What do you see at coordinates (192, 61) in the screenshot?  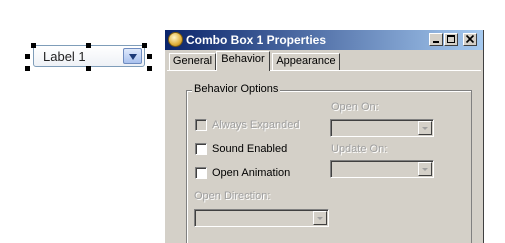 I see `tab-general: General` at bounding box center [192, 61].